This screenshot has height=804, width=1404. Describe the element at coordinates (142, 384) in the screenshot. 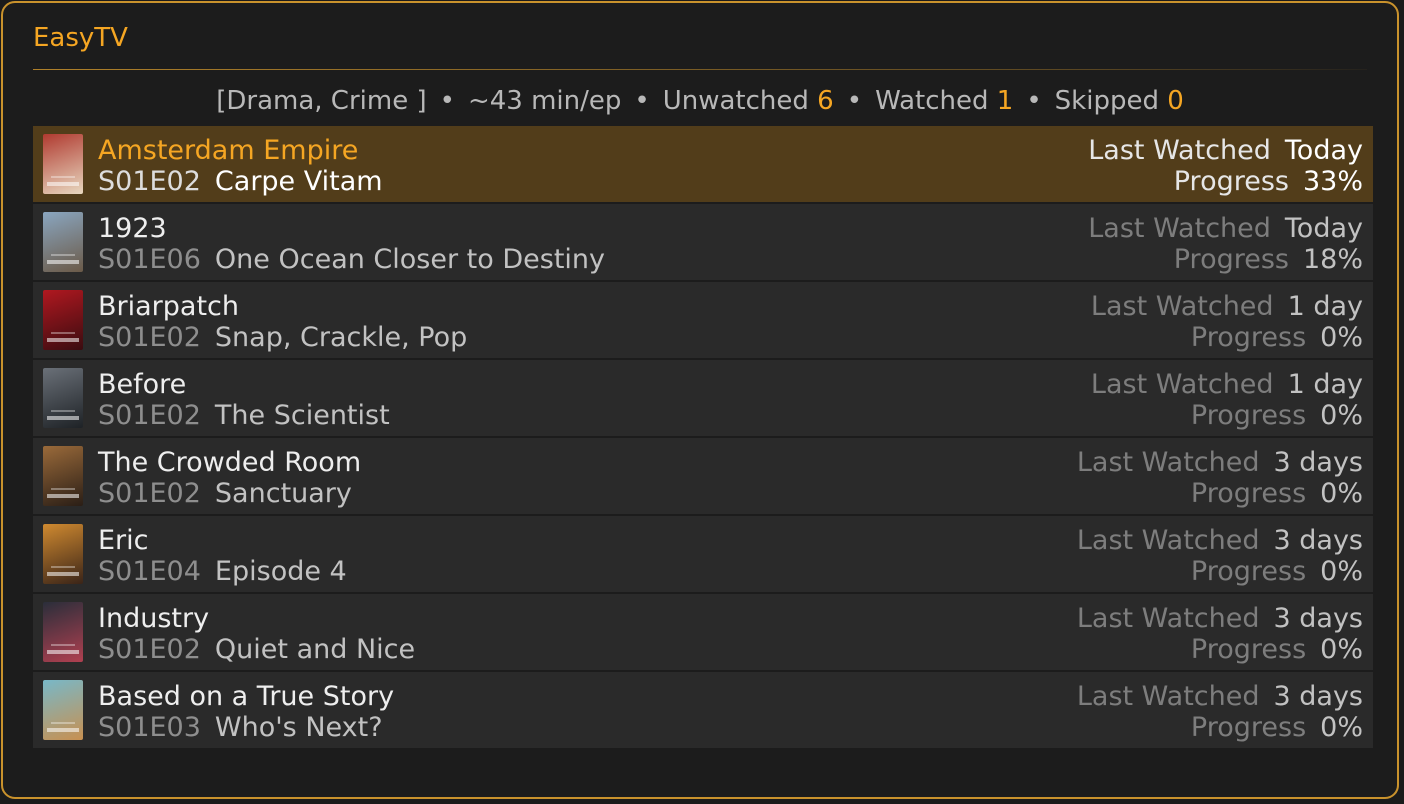

I see `show-title: Before` at that location.